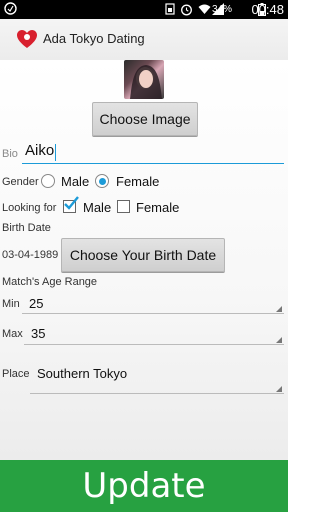 The width and height of the screenshot is (320, 512). What do you see at coordinates (144, 9) in the screenshot?
I see `status-bar: 34% 00:48` at bounding box center [144, 9].